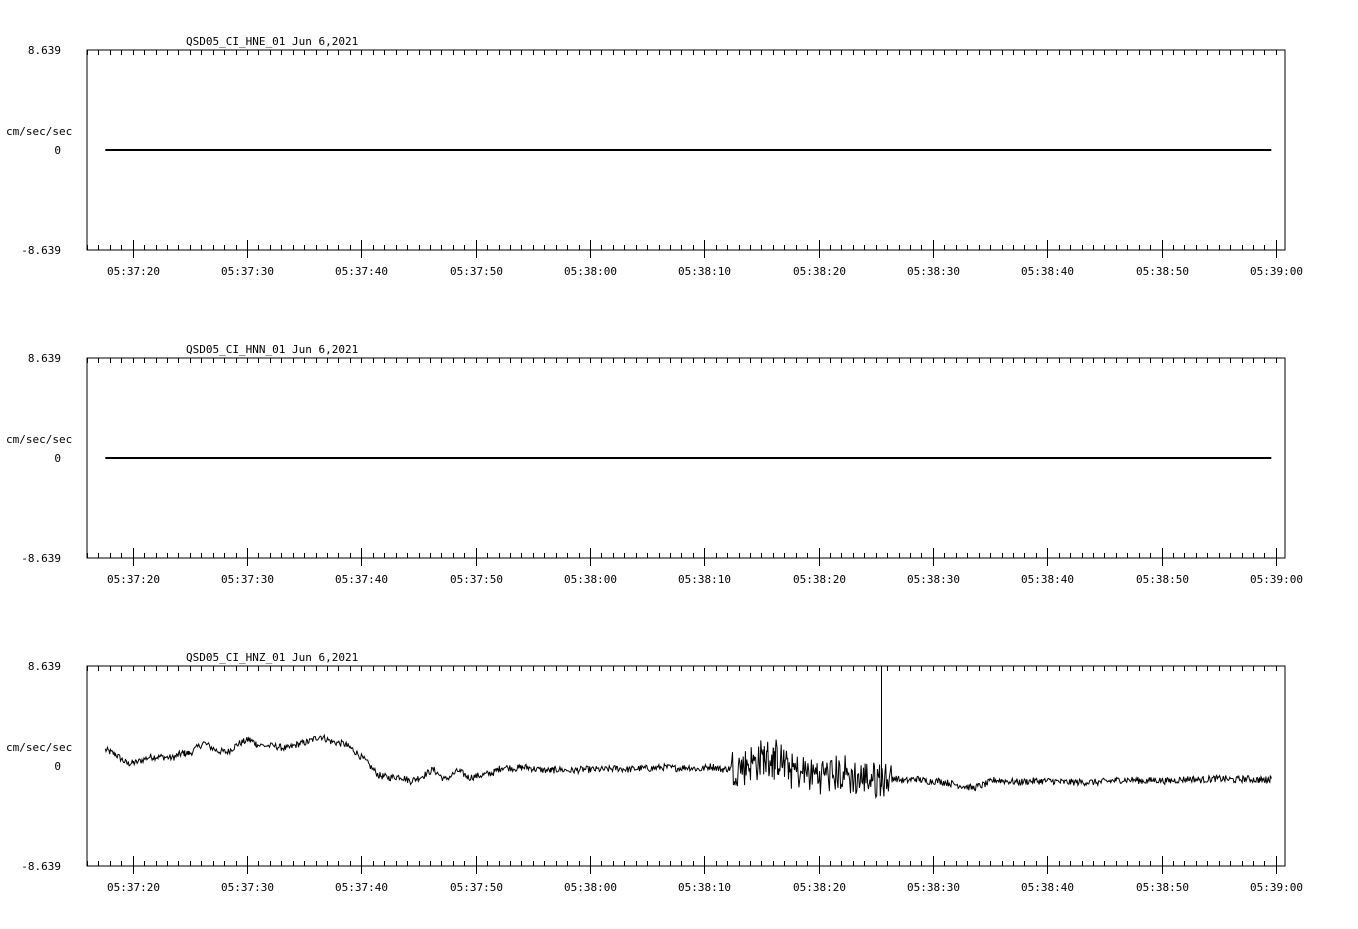 The height and width of the screenshot is (929, 1358). I want to click on chart-title: QSD05_CI_HNE_01 Jun 6,2021, so click(272, 41).